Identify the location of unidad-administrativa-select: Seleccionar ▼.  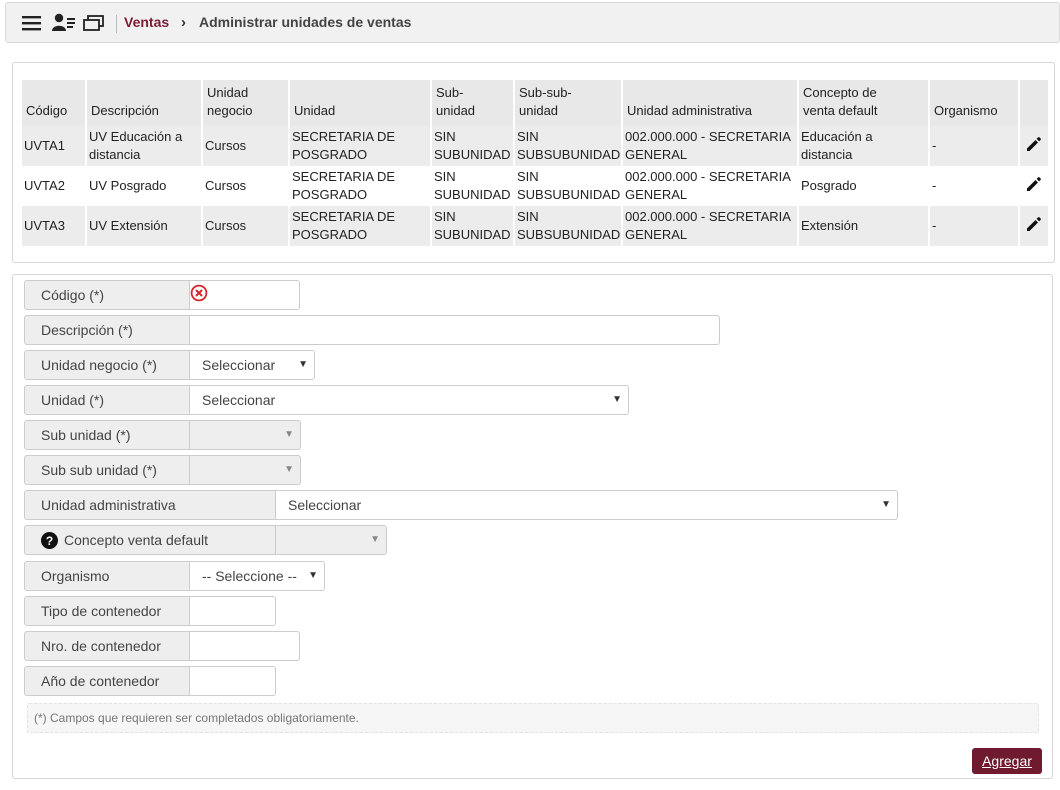
(587, 505).